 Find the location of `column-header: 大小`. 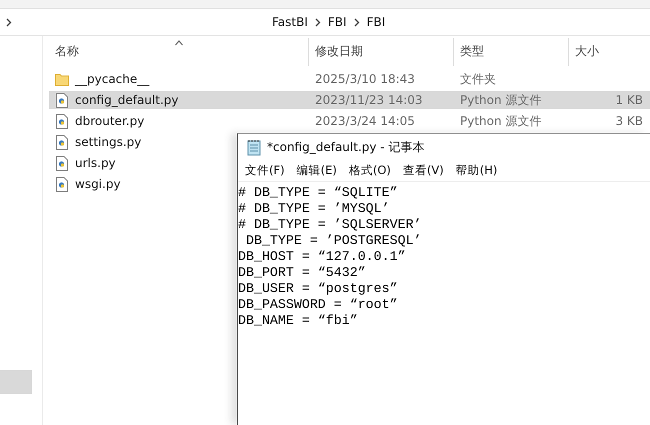

column-header: 大小 is located at coordinates (608, 52).